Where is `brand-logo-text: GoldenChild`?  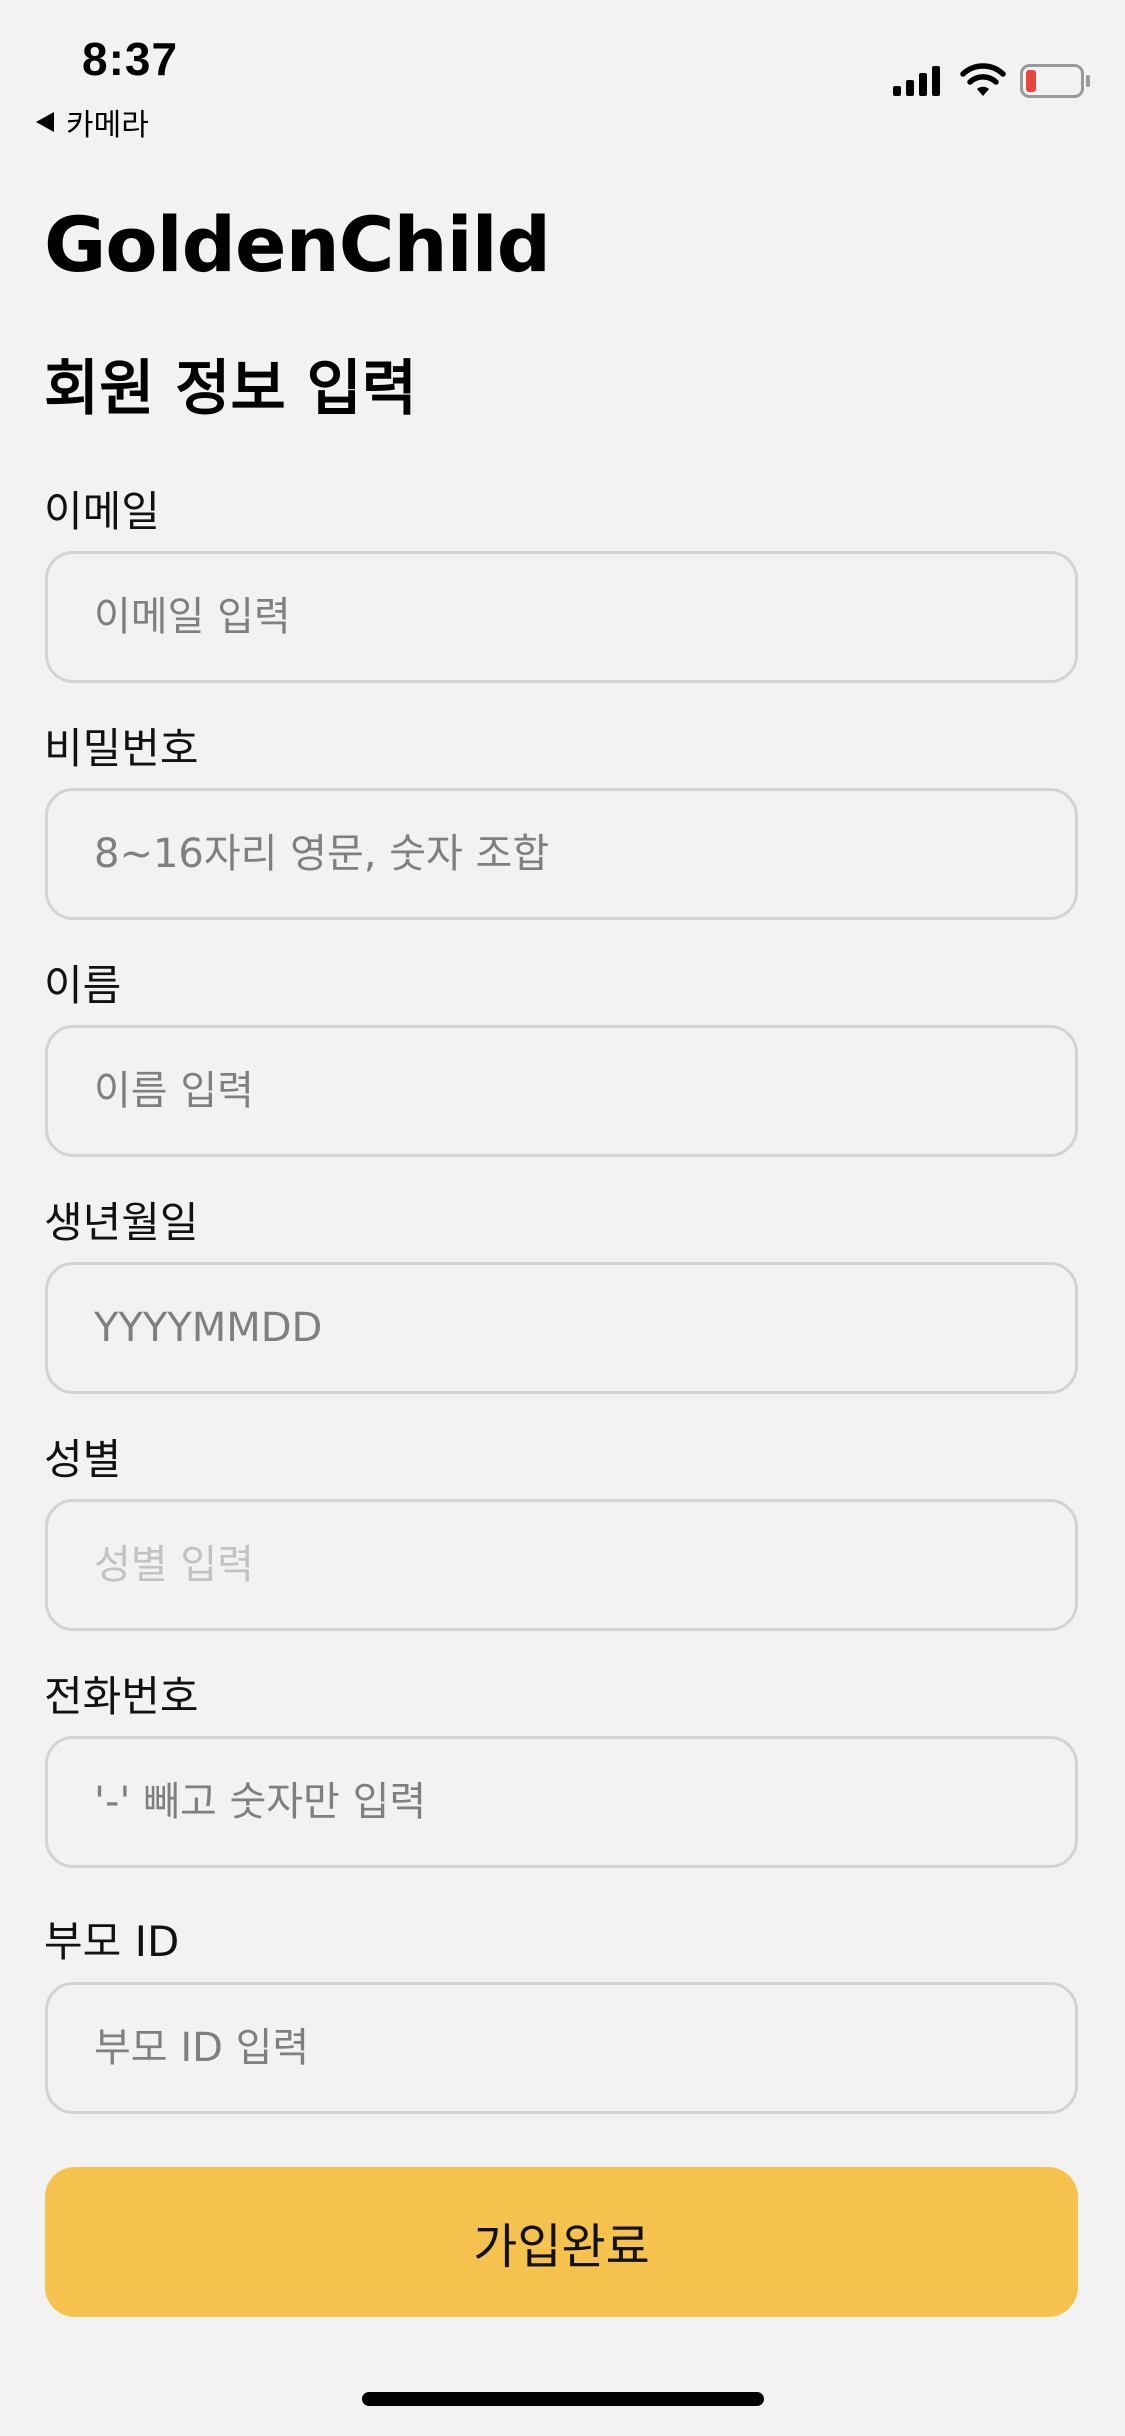 brand-logo-text: GoldenChild is located at coordinates (297, 244).